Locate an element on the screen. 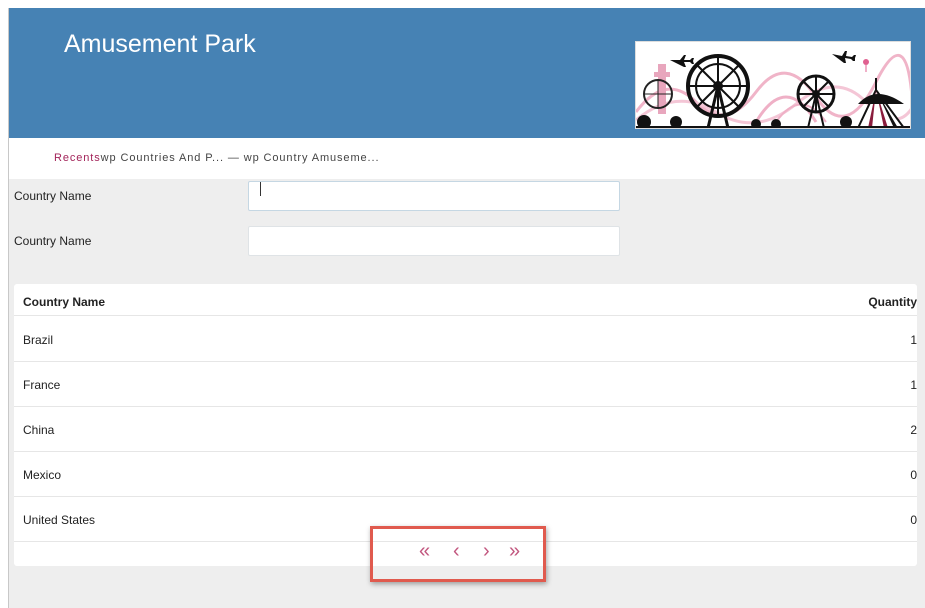 The height and width of the screenshot is (608, 925). last-page-icon: » is located at coordinates (514, 551).